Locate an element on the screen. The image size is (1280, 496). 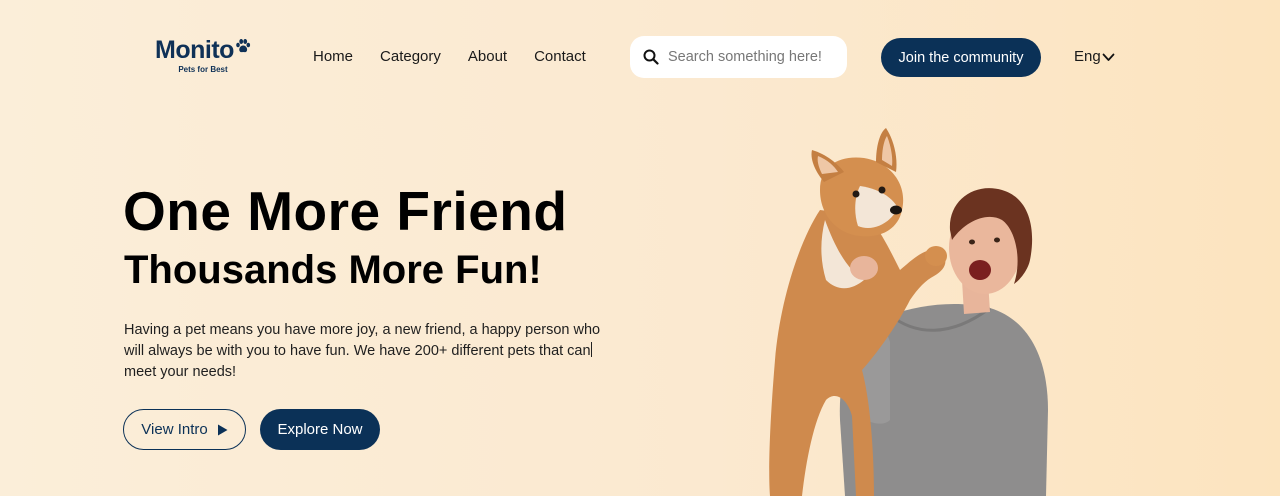
logo-wordmark: Monito is located at coordinates (194, 50).